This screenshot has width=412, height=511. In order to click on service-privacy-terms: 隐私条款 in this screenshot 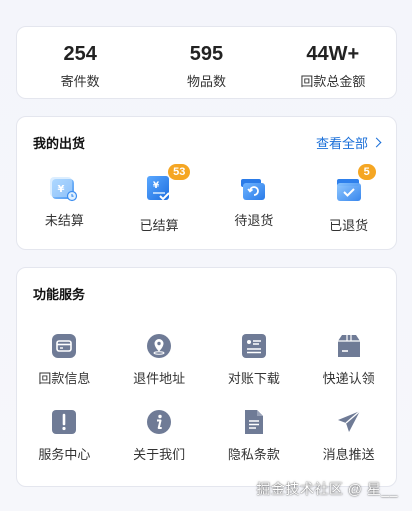, I will do `click(254, 436)`.